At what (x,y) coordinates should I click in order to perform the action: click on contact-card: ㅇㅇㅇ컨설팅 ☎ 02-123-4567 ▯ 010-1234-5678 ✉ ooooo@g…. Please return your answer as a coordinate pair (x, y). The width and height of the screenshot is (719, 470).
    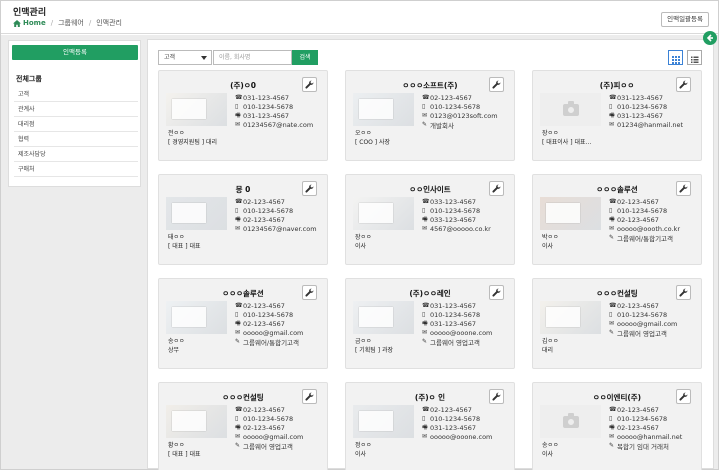
    Looking at the image, I should click on (617, 323).